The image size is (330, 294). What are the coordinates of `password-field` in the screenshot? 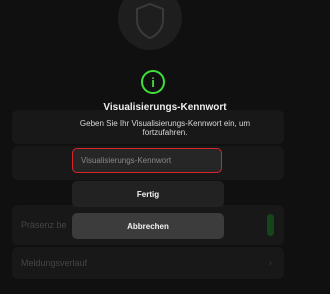 It's located at (147, 160).